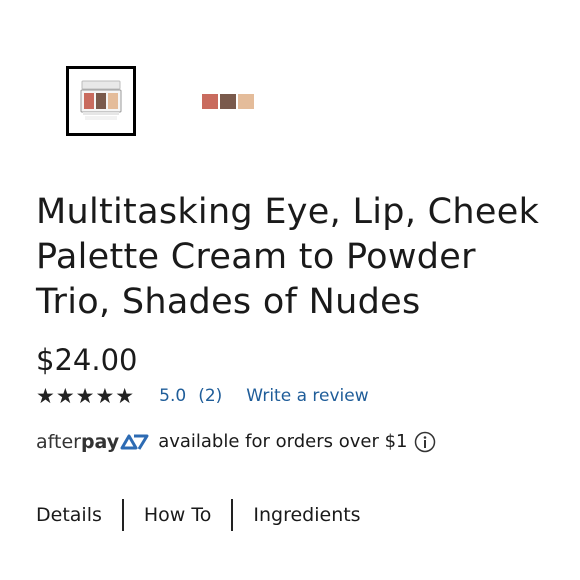 Image resolution: width=580 pixels, height=580 pixels. I want to click on afterpay-logo-after: after, so click(58, 442).